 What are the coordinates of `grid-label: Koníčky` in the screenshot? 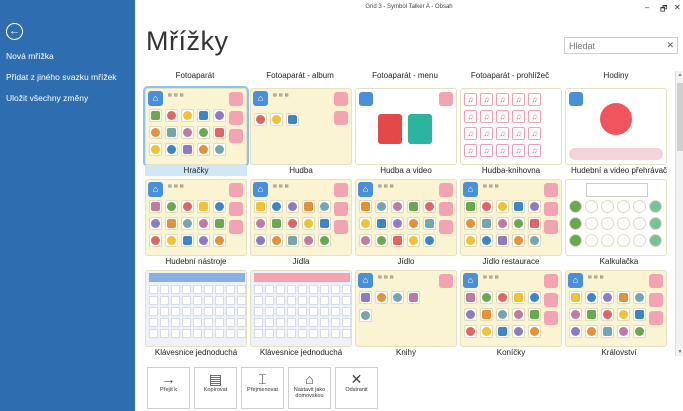 It's located at (511, 352).